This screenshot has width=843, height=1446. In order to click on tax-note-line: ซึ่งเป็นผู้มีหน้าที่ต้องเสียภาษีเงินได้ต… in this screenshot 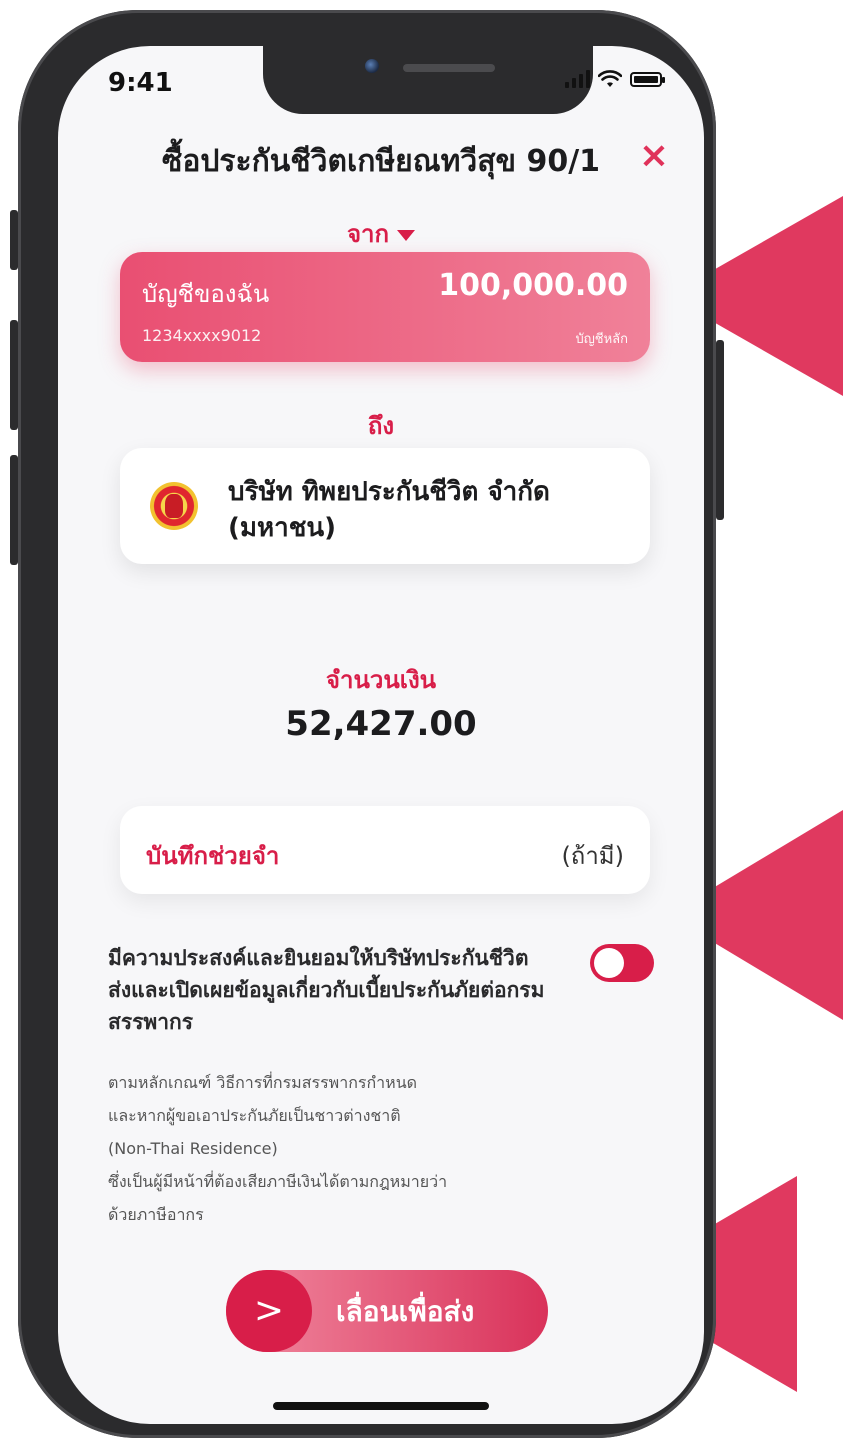, I will do `click(278, 1181)`.